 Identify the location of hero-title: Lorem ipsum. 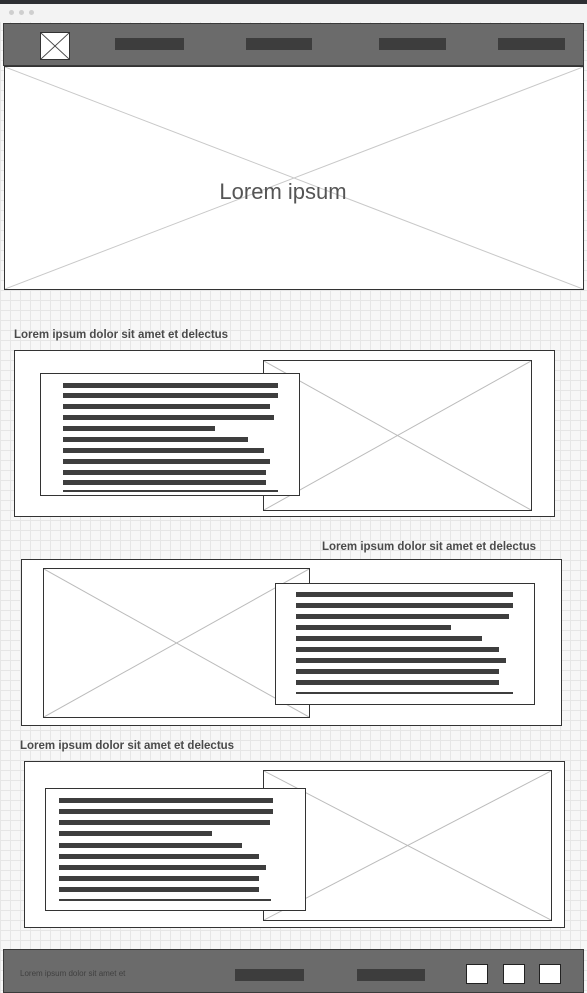
(283, 191).